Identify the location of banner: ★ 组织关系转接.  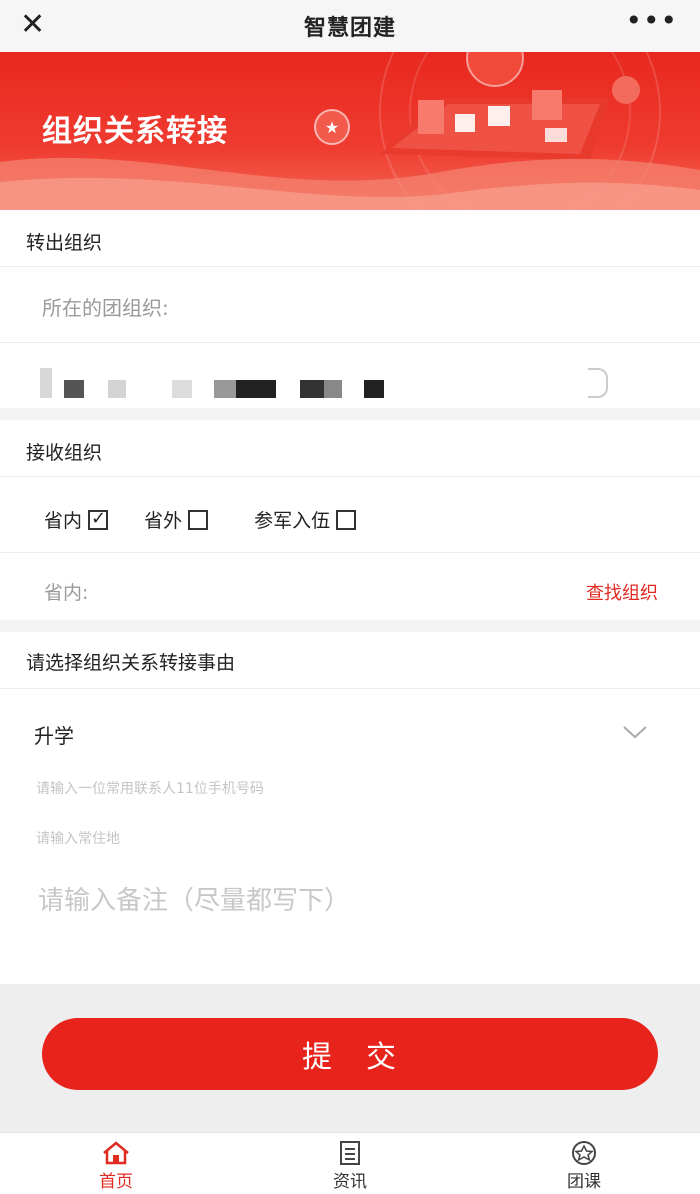
(350, 131).